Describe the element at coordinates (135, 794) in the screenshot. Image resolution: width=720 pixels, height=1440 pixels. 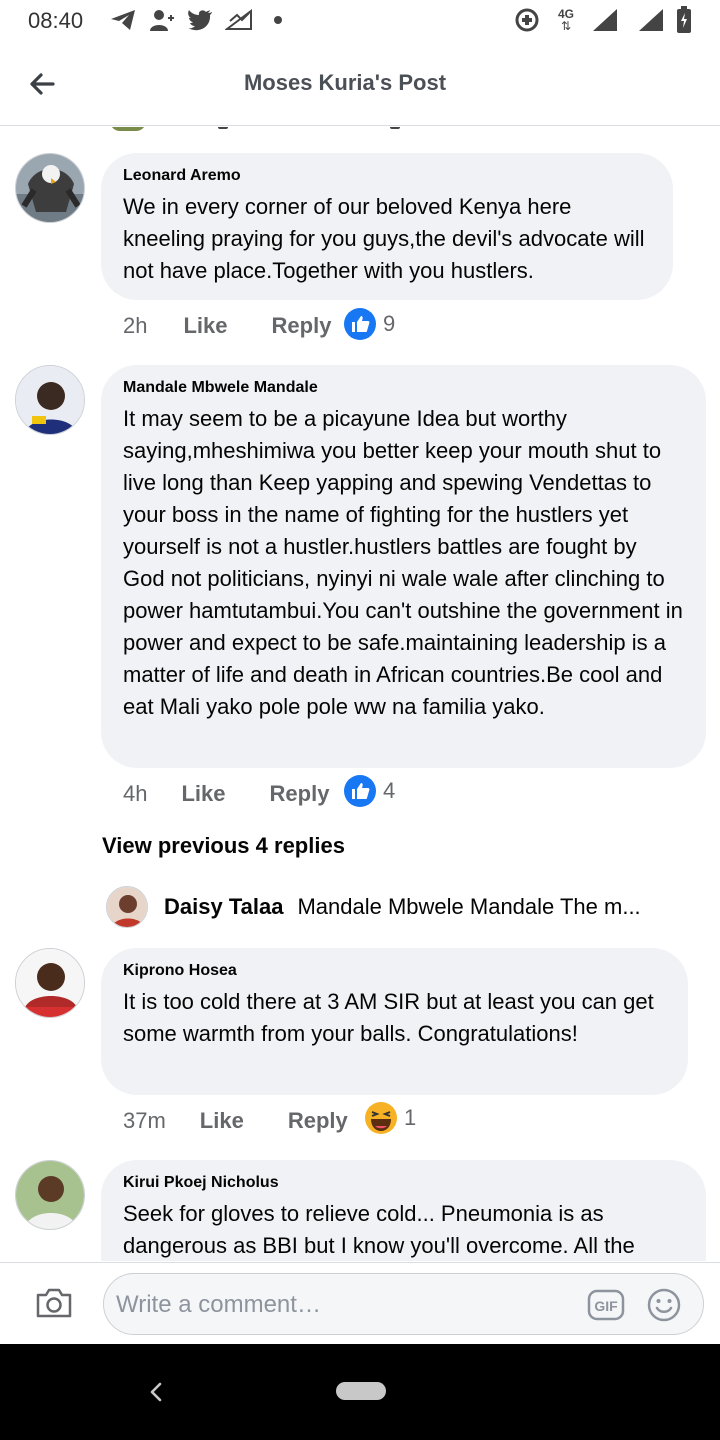
I see `comment-time: 4h` at that location.